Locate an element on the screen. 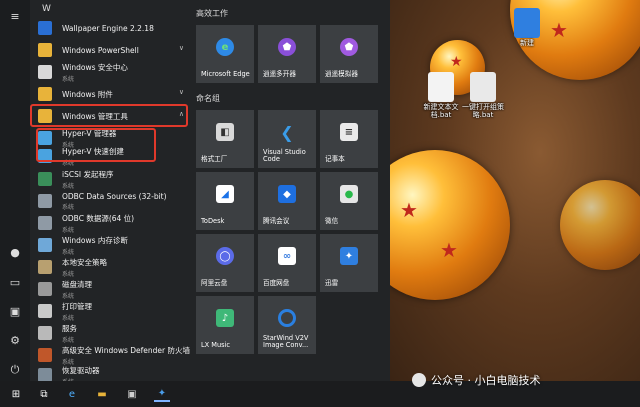  pictures-icon: ▣ is located at coordinates (15, 312).